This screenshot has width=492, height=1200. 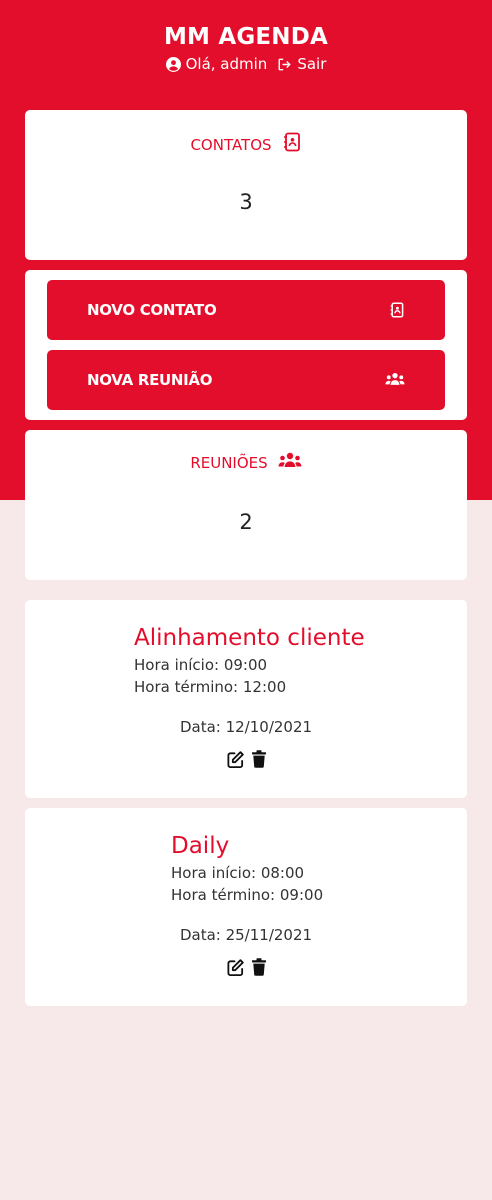 What do you see at coordinates (312, 64) in the screenshot?
I see `logout-label: Sair` at bounding box center [312, 64].